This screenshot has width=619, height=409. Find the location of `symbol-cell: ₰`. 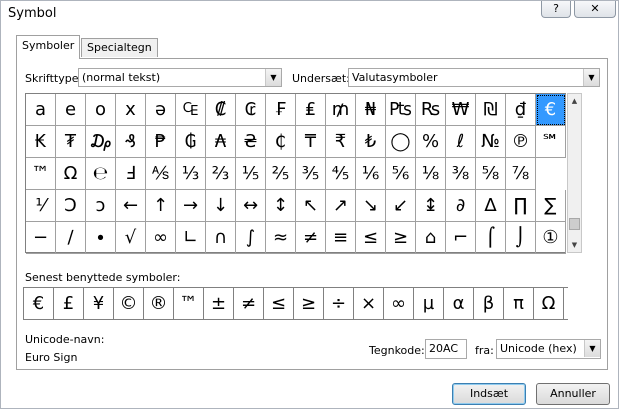

symbol-cell: ₰ is located at coordinates (131, 142).